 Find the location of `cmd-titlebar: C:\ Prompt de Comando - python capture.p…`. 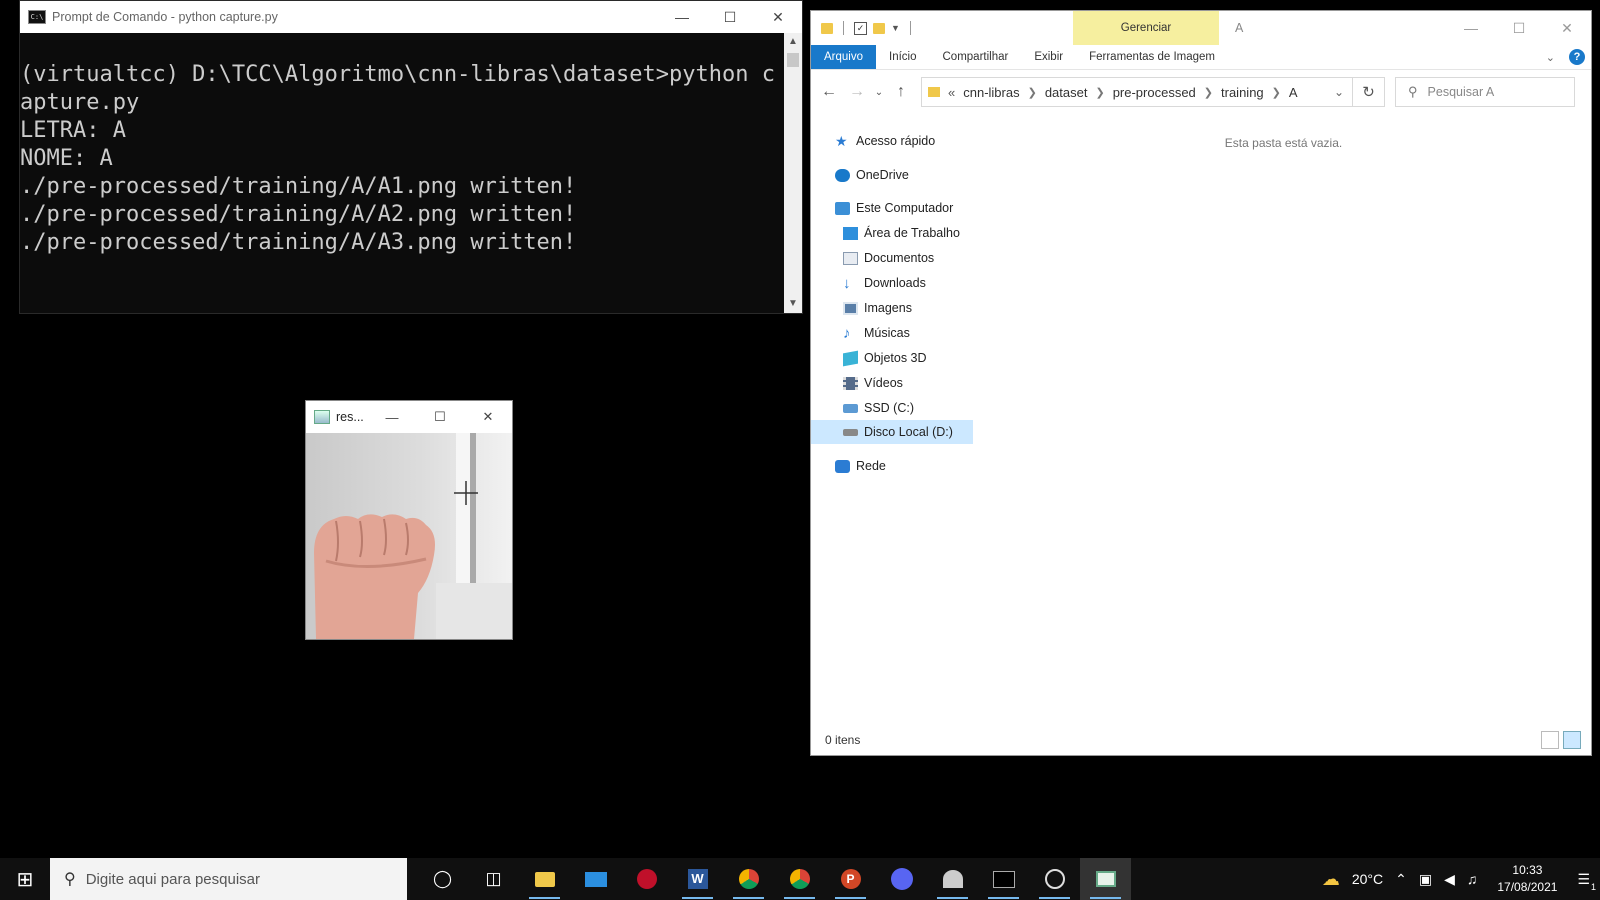

cmd-titlebar: C:\ Prompt de Comando - python capture.p… is located at coordinates (411, 17).